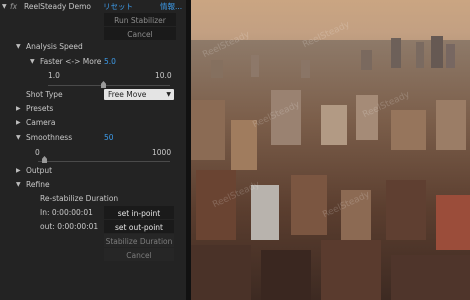  I want to click on in-point-timecode: In: 0:00:00:01, so click(66, 212).